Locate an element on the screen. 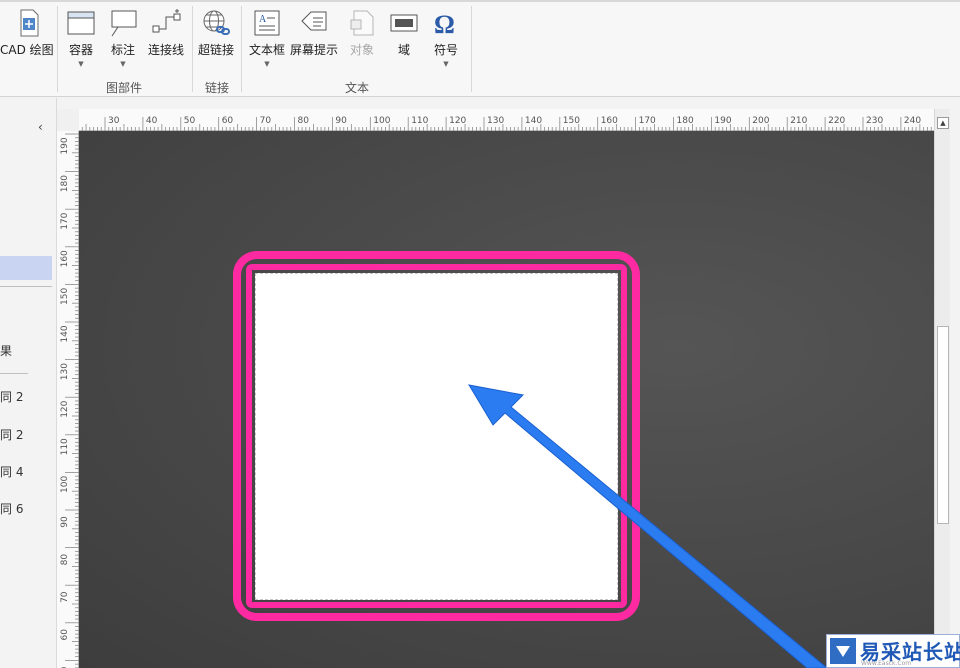 This screenshot has width=960, height=668. list-item: 同 4 is located at coordinates (11, 471).